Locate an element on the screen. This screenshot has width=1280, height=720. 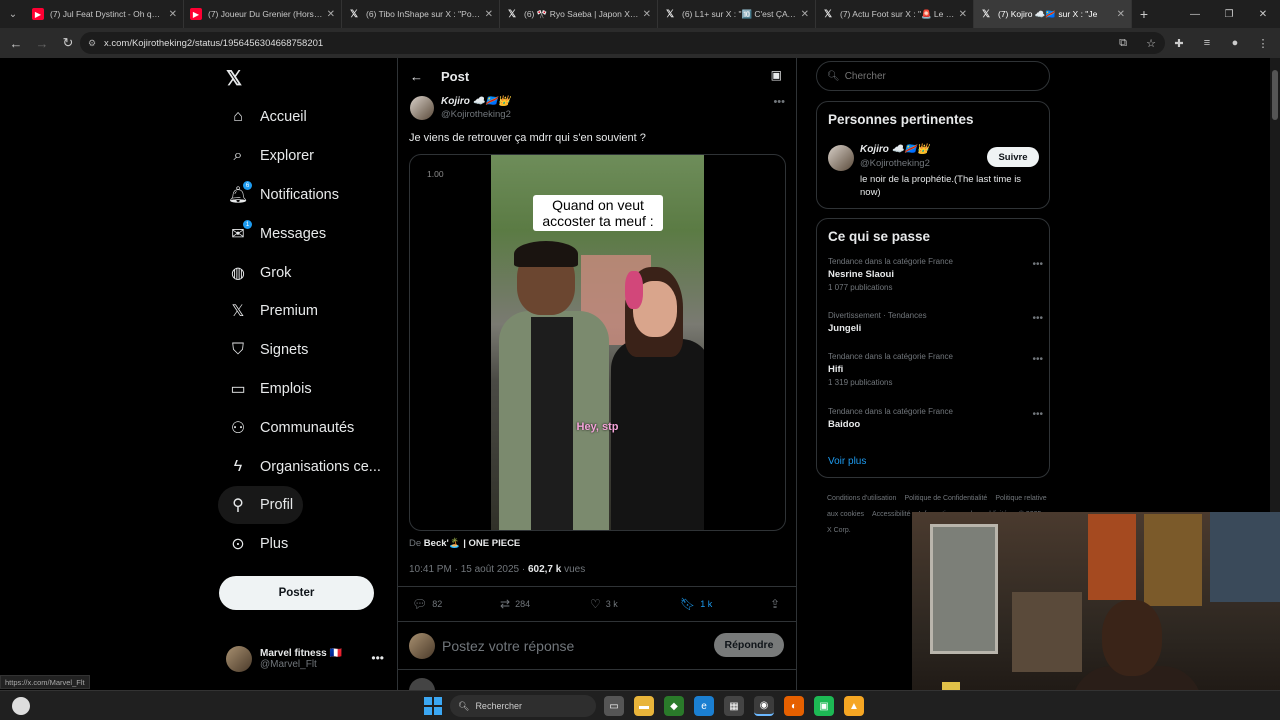
author-handle: @Kojirotheking2 is located at coordinates (476, 114).